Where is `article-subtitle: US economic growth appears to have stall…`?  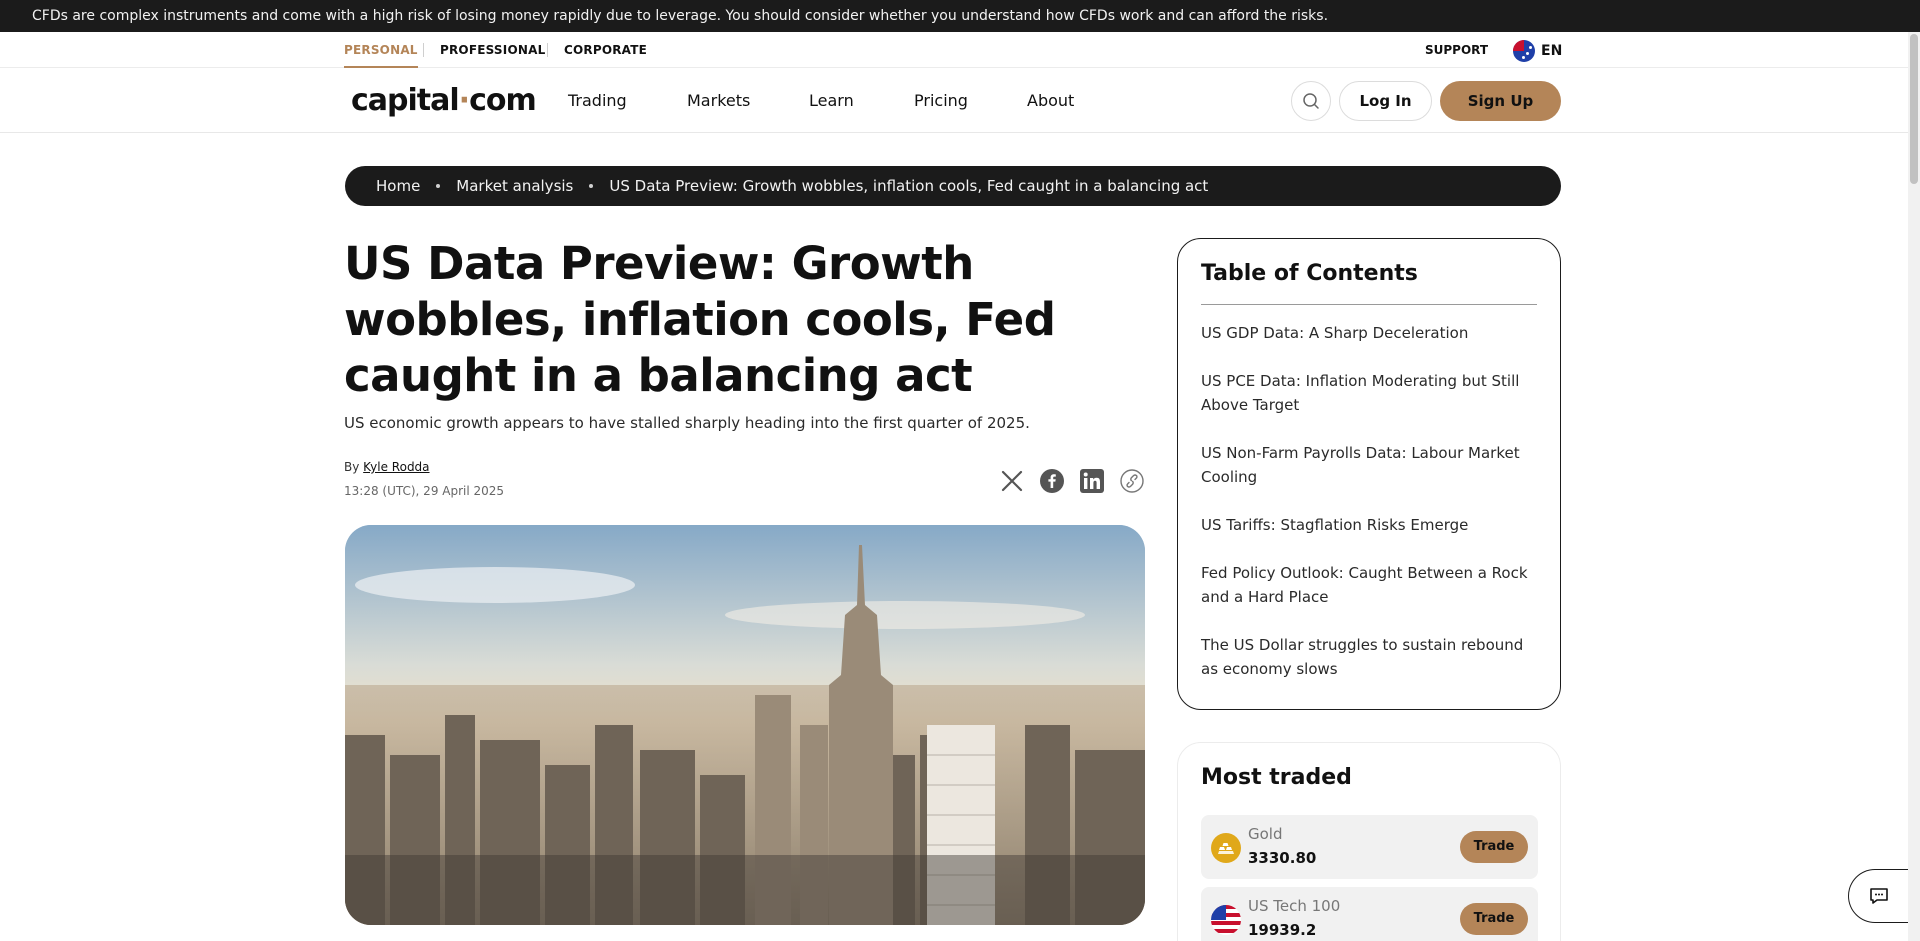 article-subtitle: US economic growth appears to have stall… is located at coordinates (687, 423).